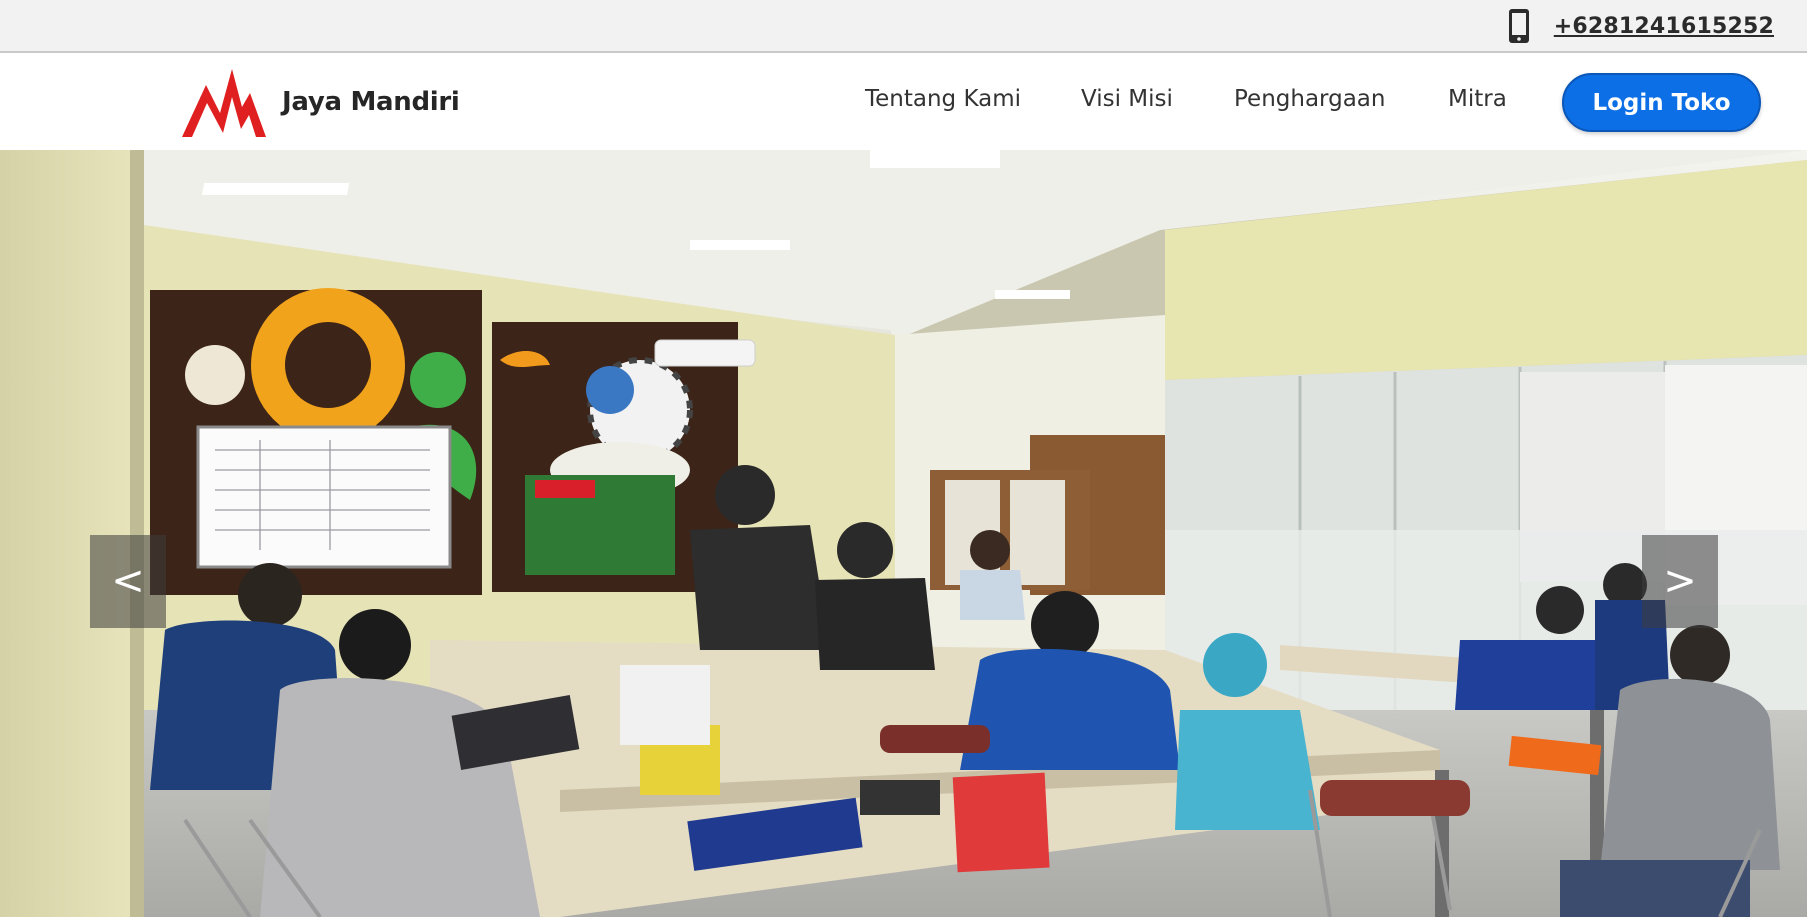 The width and height of the screenshot is (1807, 917). I want to click on top-contact-bar: +6281241615252, so click(903, 26).